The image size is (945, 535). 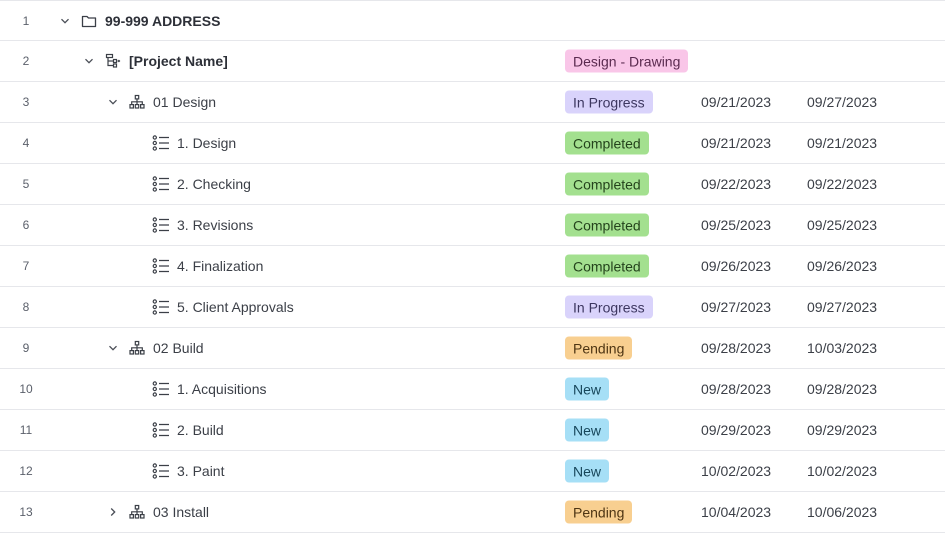 What do you see at coordinates (736, 266) in the screenshot?
I see `start-date: 09/26/2023` at bounding box center [736, 266].